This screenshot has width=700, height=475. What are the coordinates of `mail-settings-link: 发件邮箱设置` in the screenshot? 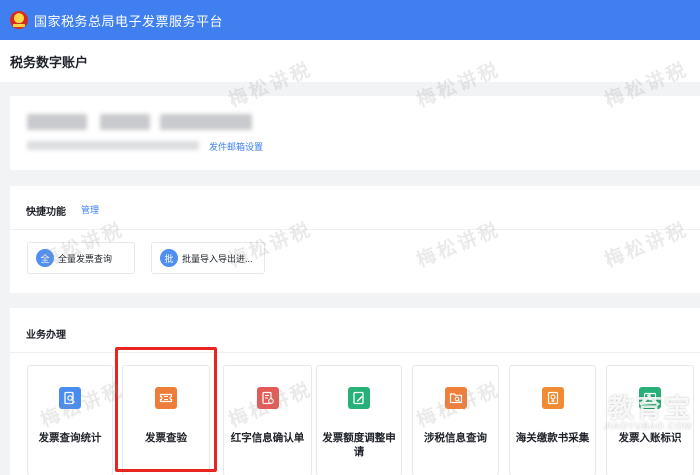 It's located at (236, 146).